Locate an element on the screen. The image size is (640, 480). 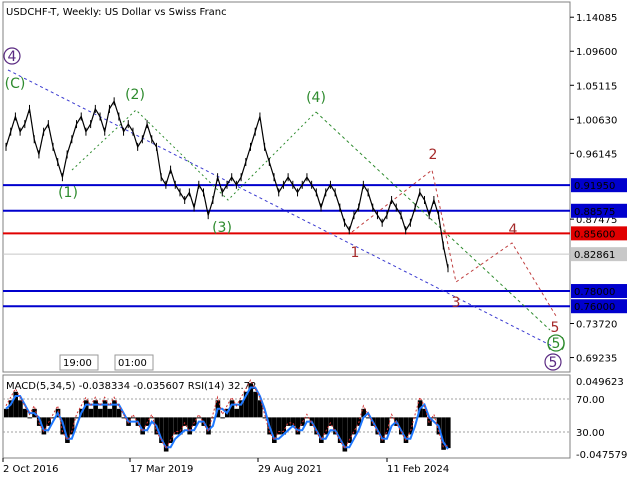
price-tick-label: 1.00630 is located at coordinates (596, 120).